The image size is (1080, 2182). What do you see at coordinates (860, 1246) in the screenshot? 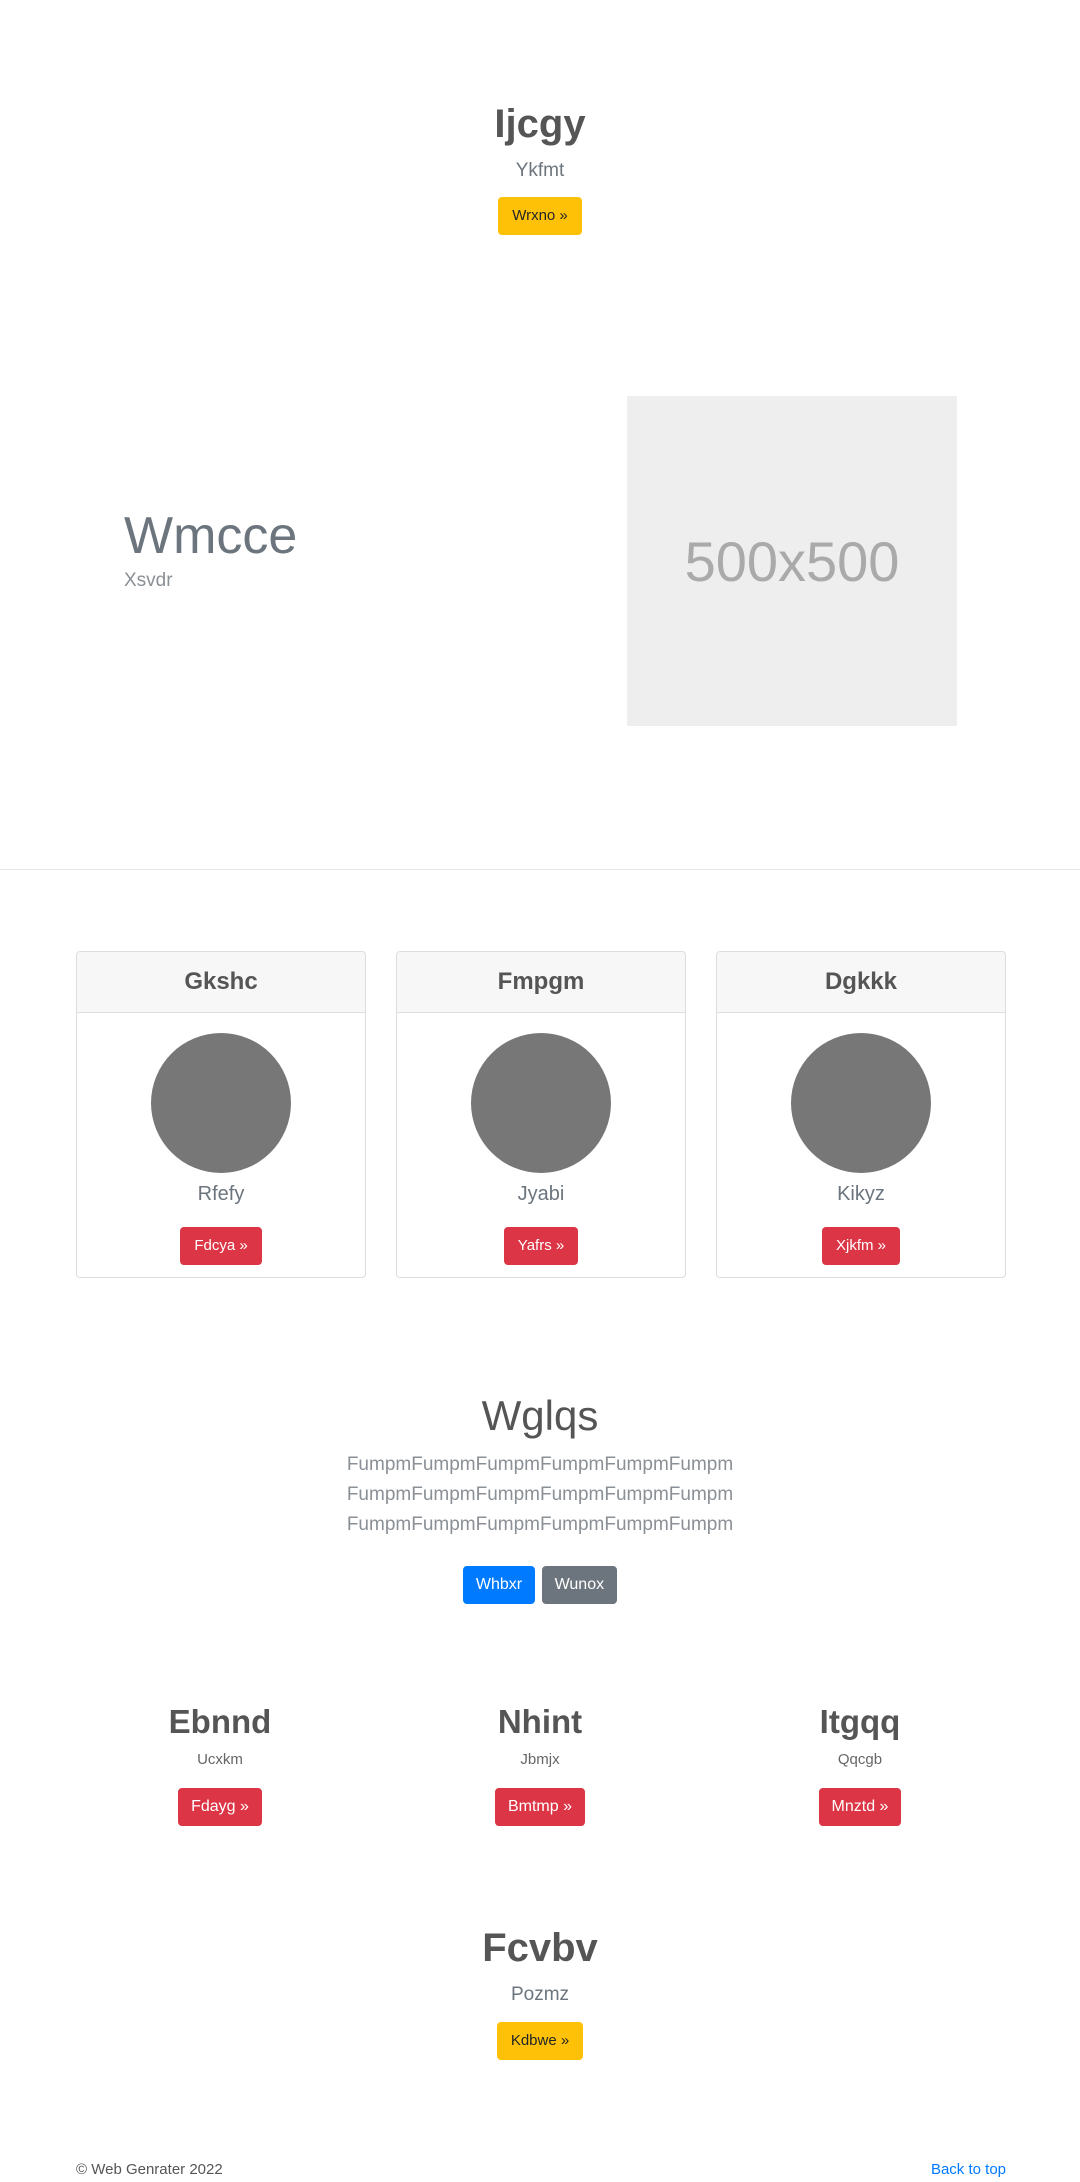
I see `card-button: Xjkfm »` at bounding box center [860, 1246].